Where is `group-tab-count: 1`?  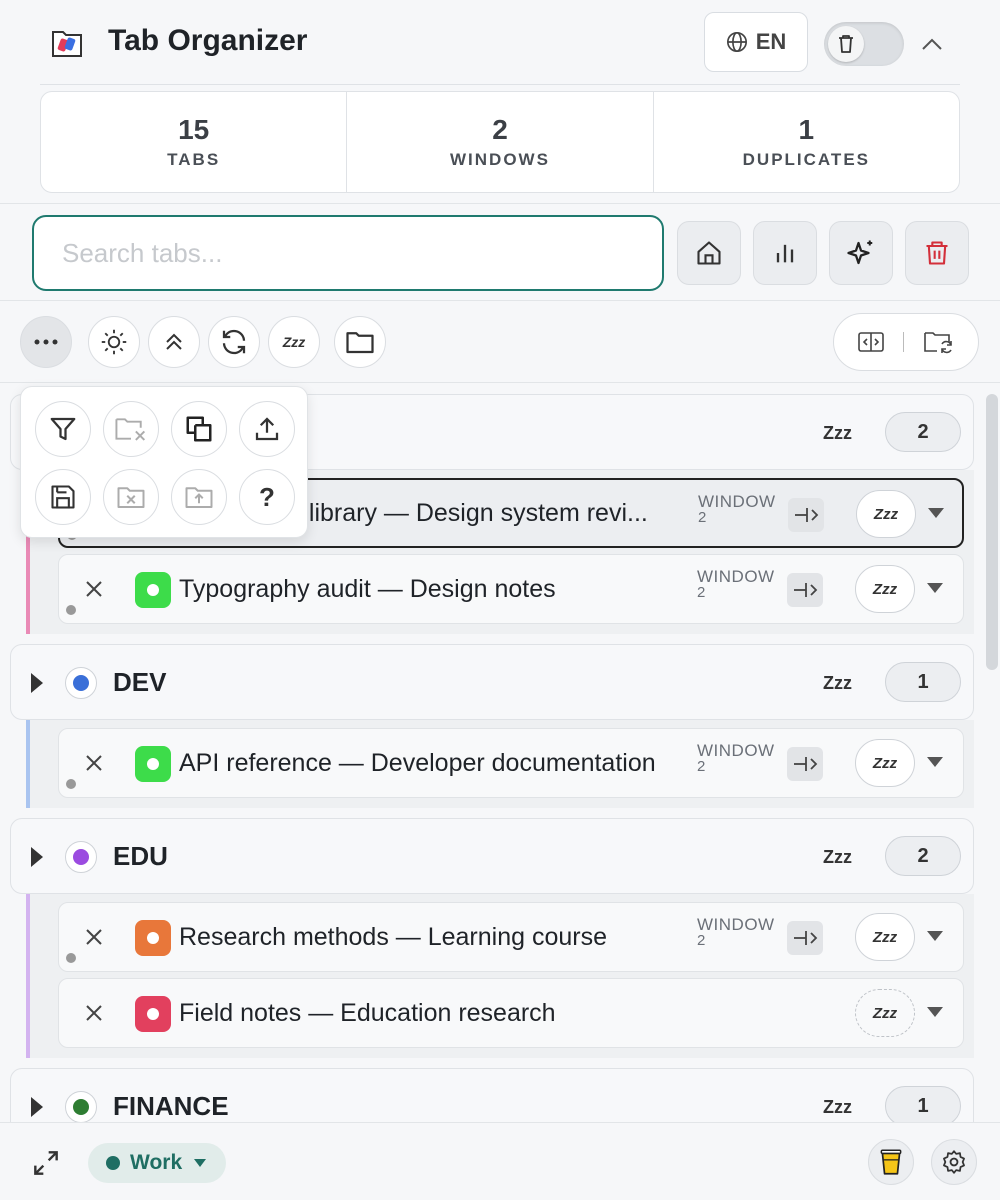 group-tab-count: 1 is located at coordinates (923, 1104).